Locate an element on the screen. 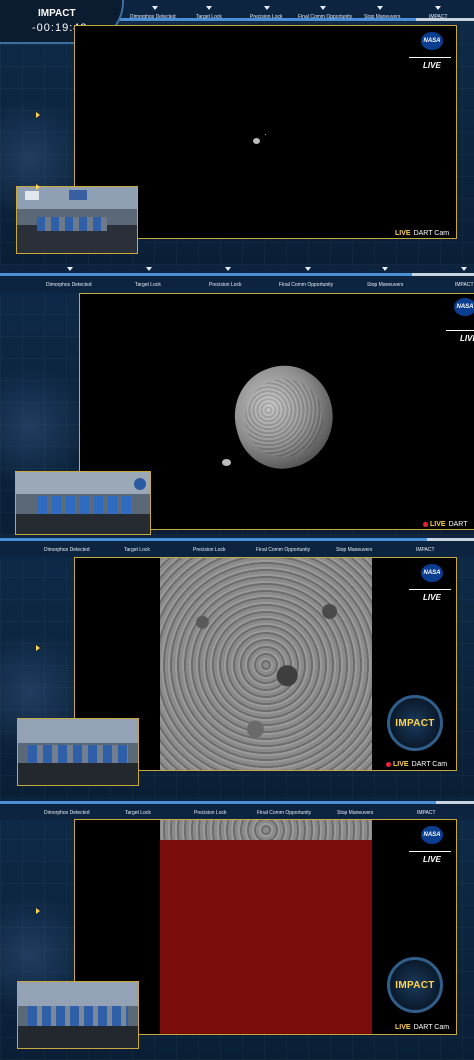 Image resolution: width=474 pixels, height=1060 pixels. clock-title: IMPACT is located at coordinates (57, 13).